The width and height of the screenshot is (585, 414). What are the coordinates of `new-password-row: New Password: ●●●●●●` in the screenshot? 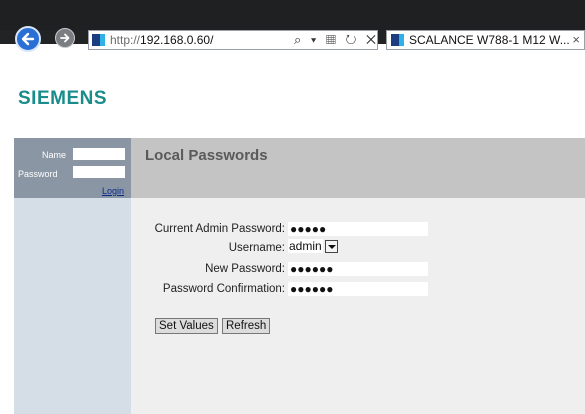 It's located at (281, 269).